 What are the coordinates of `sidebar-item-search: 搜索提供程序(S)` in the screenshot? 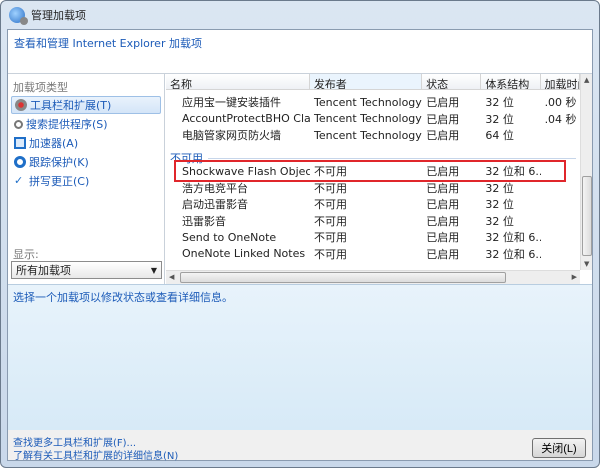 It's located at (86, 124).